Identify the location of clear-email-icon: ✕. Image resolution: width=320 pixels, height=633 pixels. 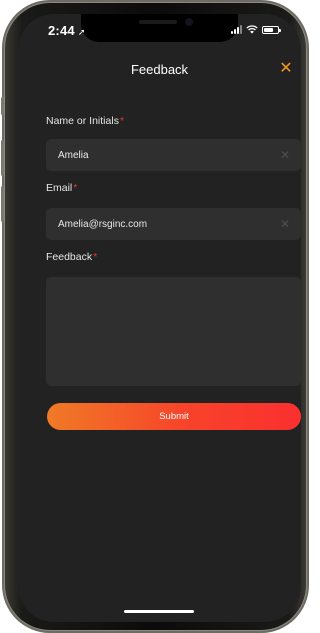
(285, 224).